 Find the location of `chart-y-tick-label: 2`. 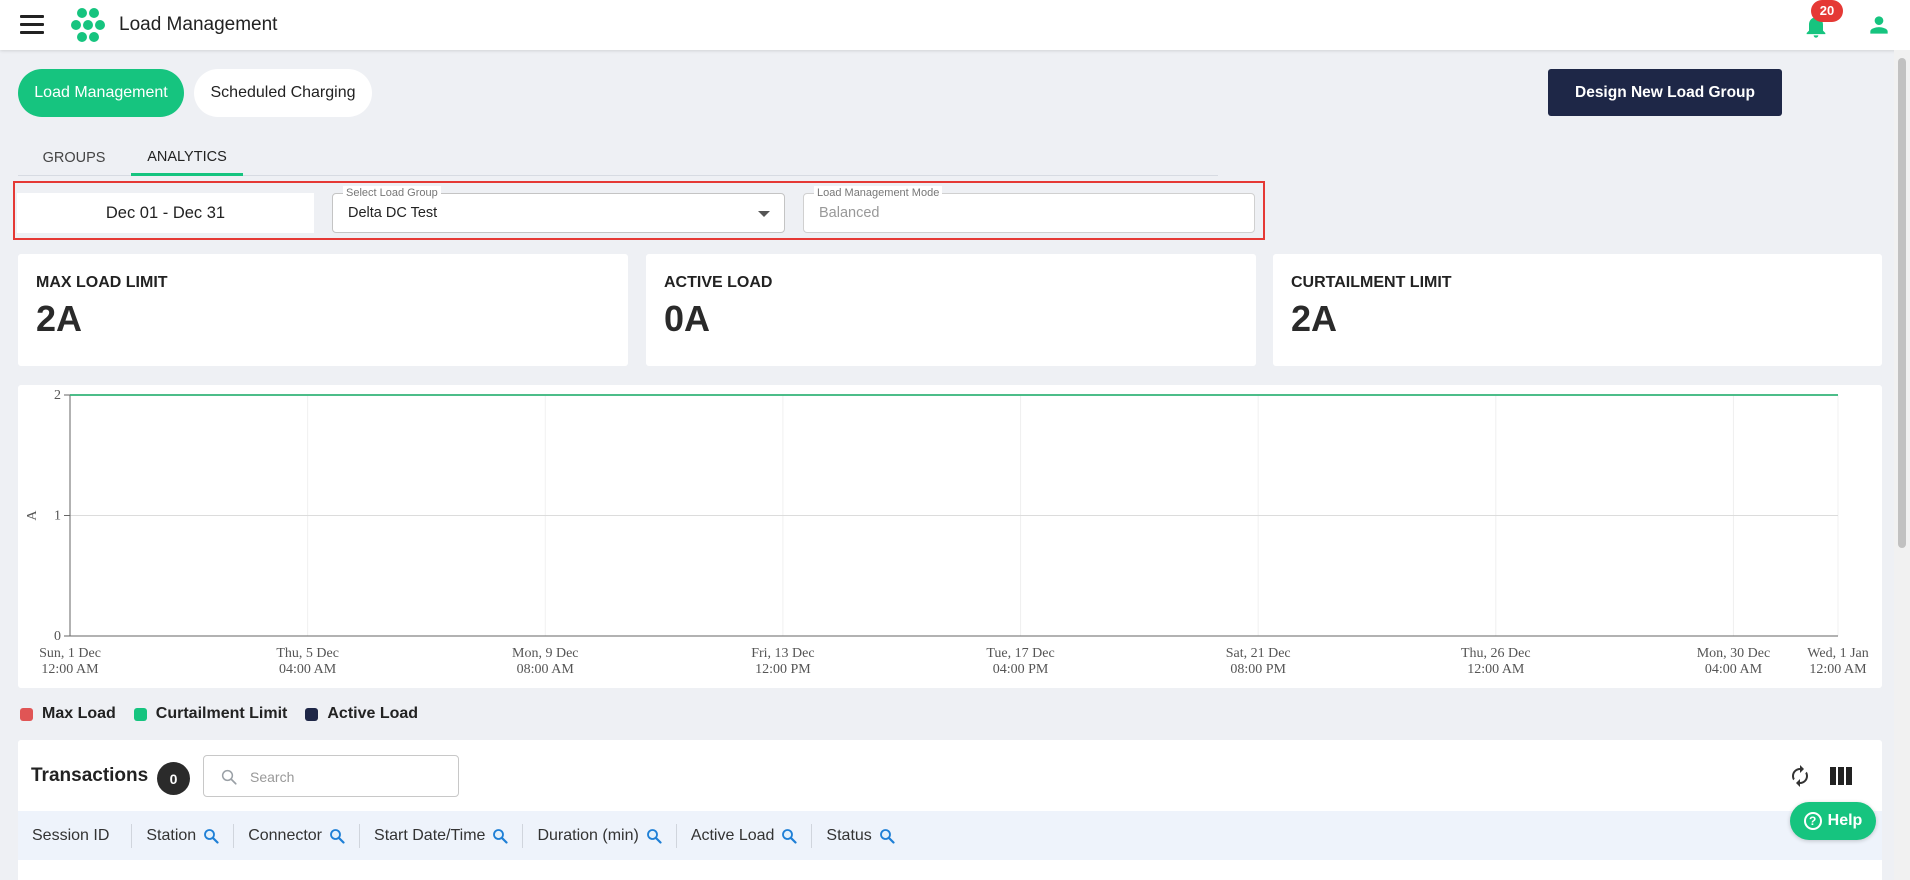

chart-y-tick-label: 2 is located at coordinates (57, 395).